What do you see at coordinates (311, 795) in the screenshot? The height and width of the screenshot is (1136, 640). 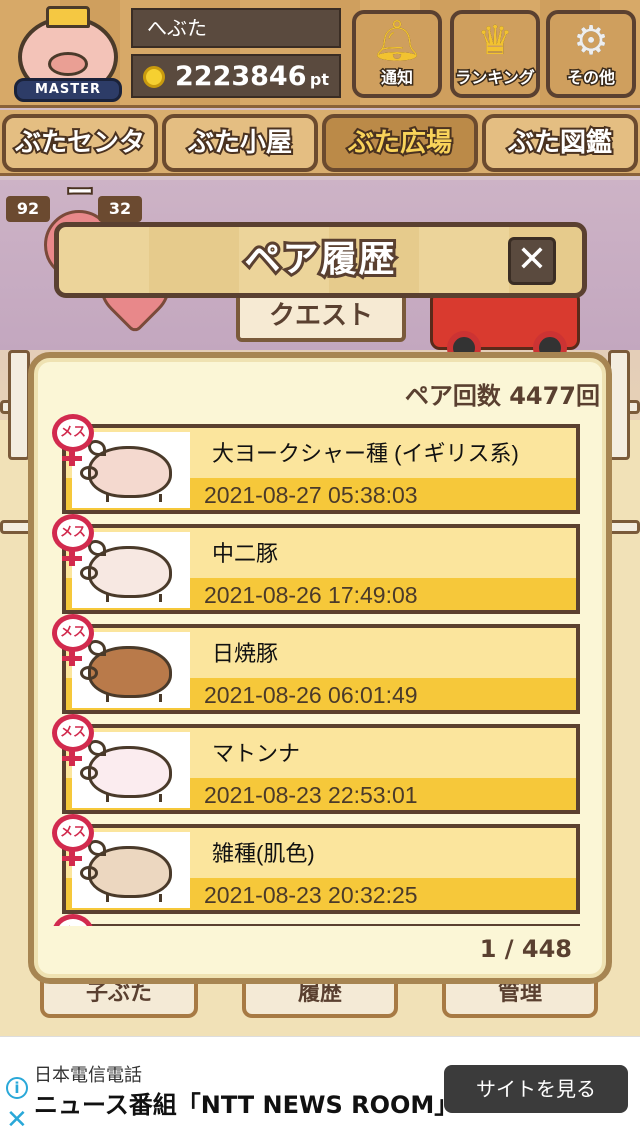 I see `pair-date: 2021-08-23 22:53:01` at bounding box center [311, 795].